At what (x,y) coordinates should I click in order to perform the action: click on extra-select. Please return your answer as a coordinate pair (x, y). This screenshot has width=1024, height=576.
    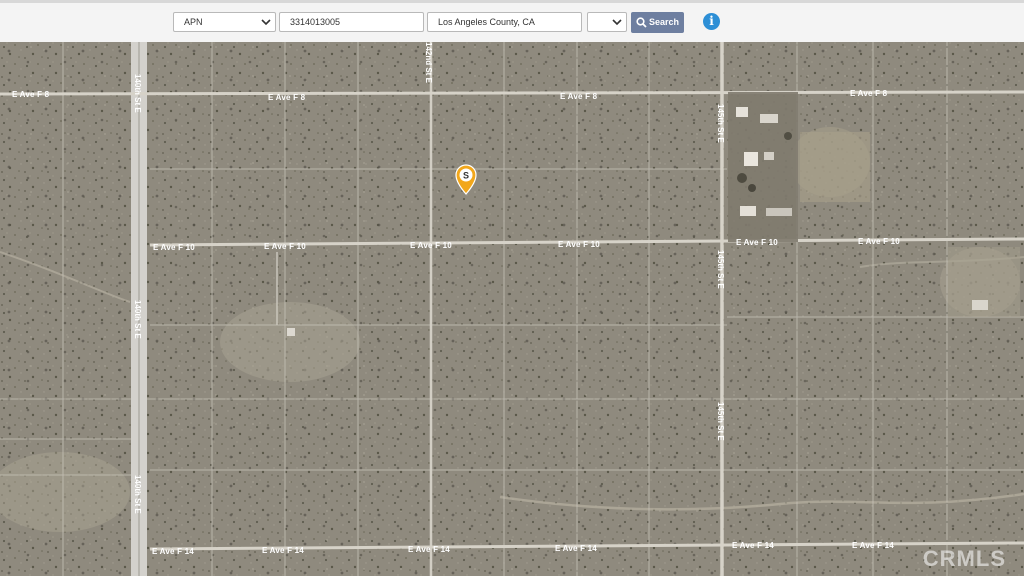
    Looking at the image, I should click on (607, 22).